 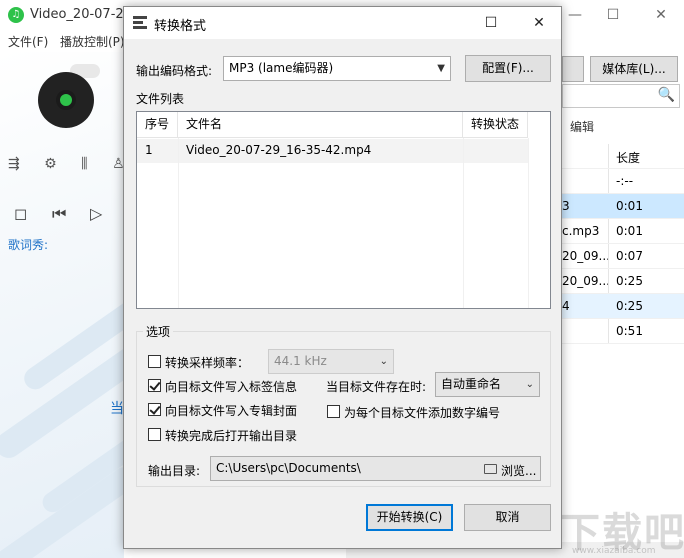 I want to click on playback-controls: ◻ ⏮ ▷, so click(x=69, y=214).